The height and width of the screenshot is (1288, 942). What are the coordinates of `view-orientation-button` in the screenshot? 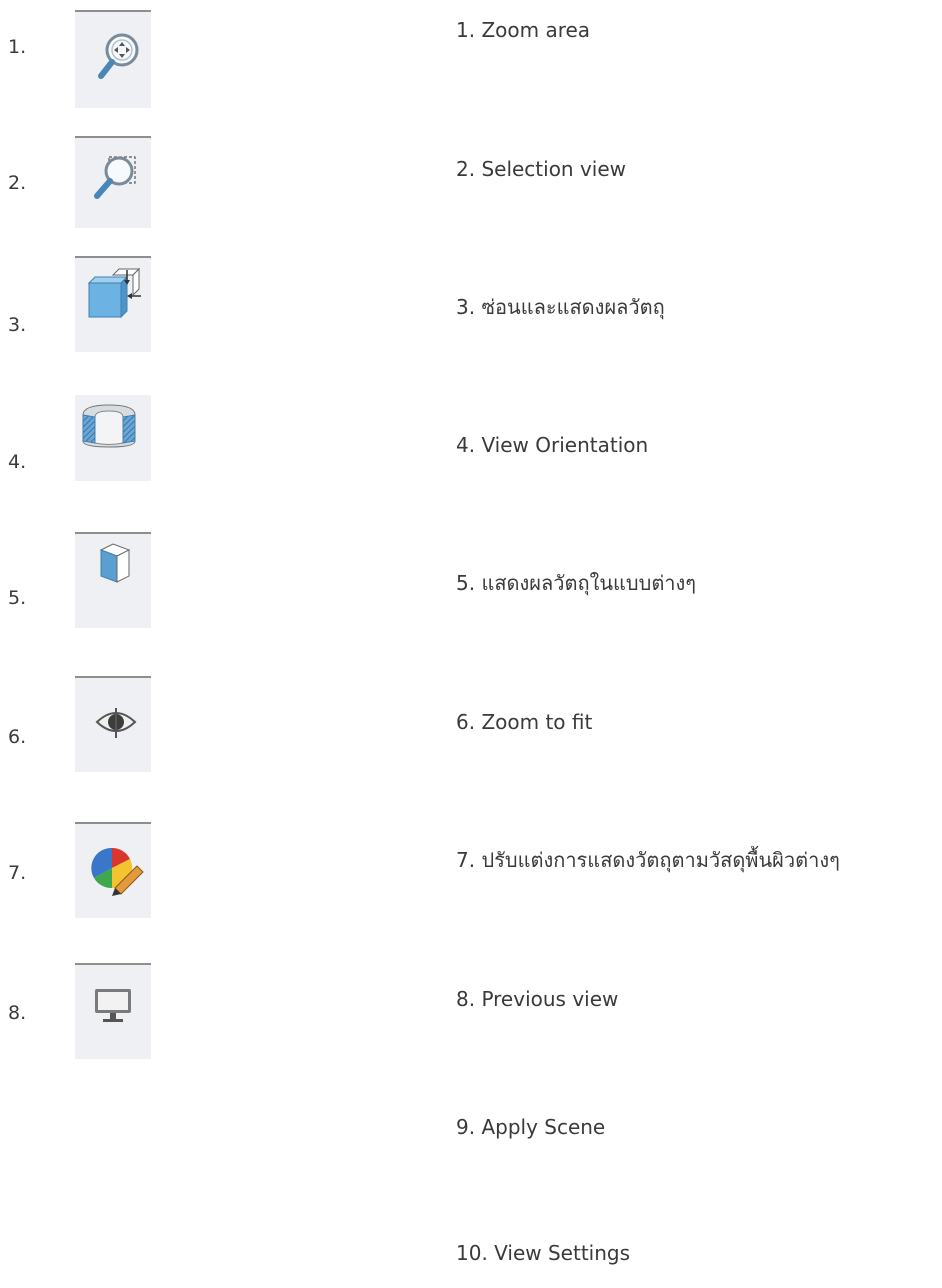 It's located at (113, 438).